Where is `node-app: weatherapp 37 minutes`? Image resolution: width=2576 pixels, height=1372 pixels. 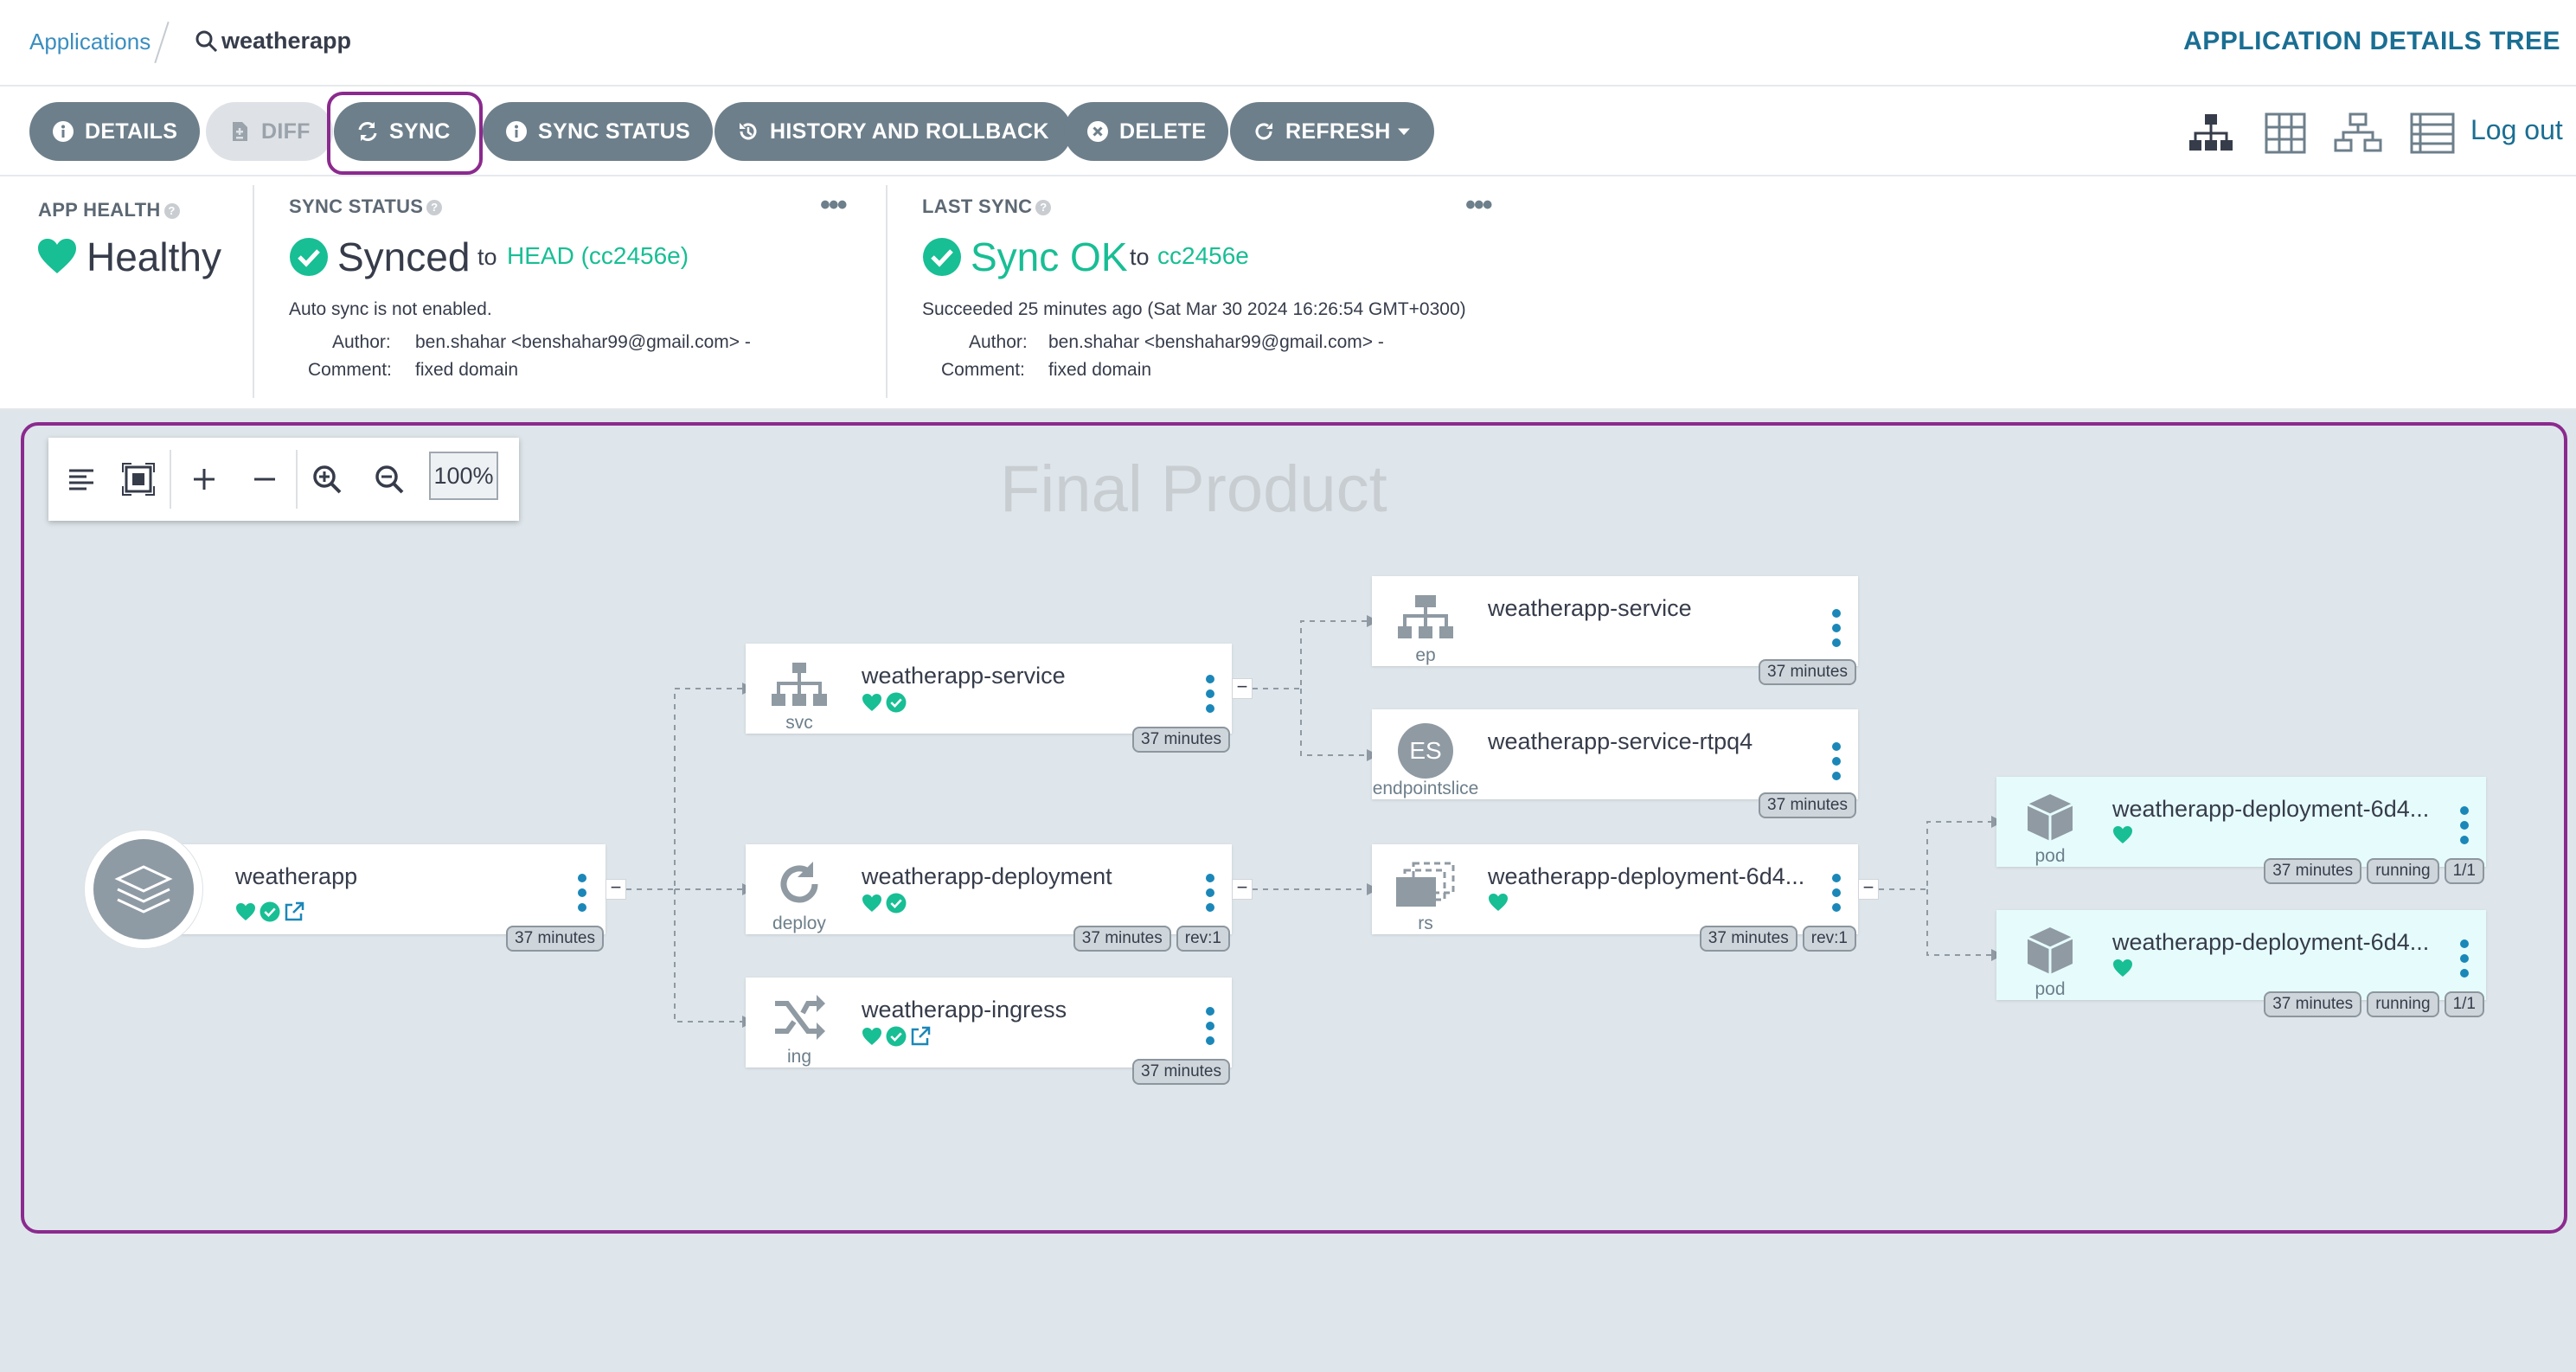
node-app: weatherapp 37 minutes is located at coordinates (374, 898).